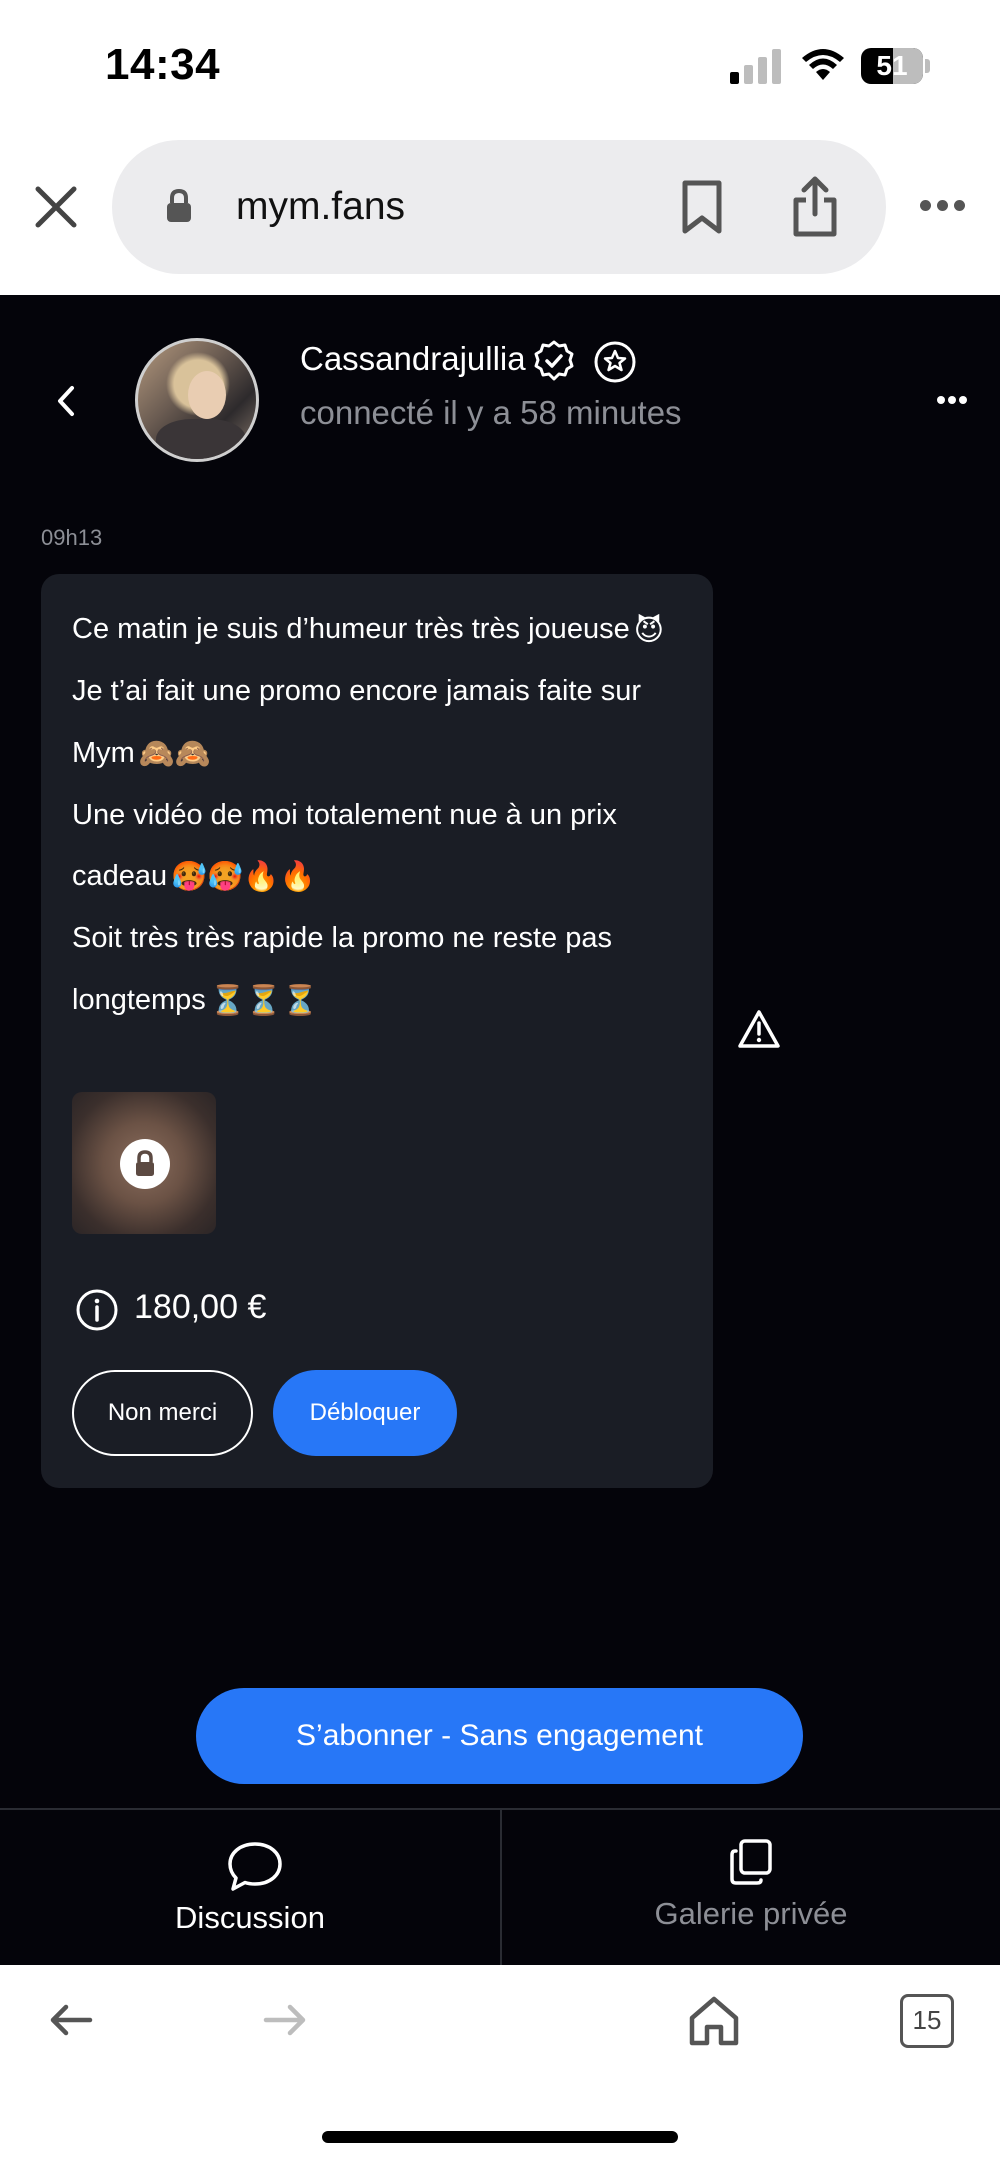  I want to click on tab-divider, so click(501, 1887).